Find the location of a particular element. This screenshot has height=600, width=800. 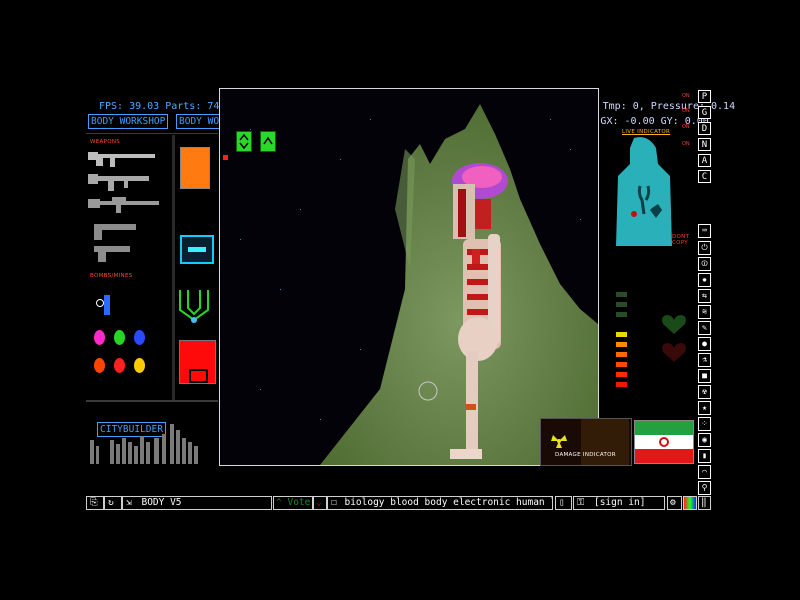

grenade-pink-icon is located at coordinates (99, 337).